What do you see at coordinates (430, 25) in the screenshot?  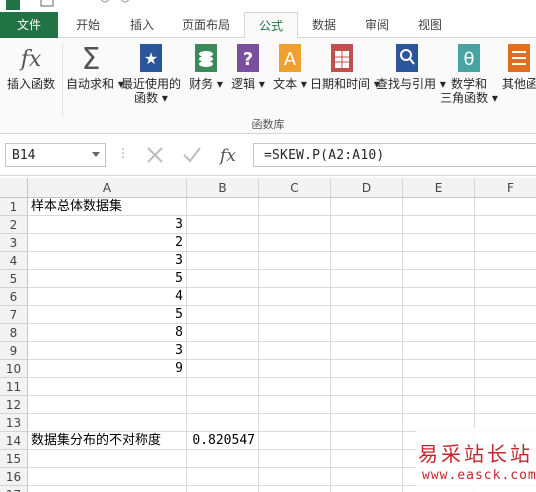 I see `tab-view: 视图` at bounding box center [430, 25].